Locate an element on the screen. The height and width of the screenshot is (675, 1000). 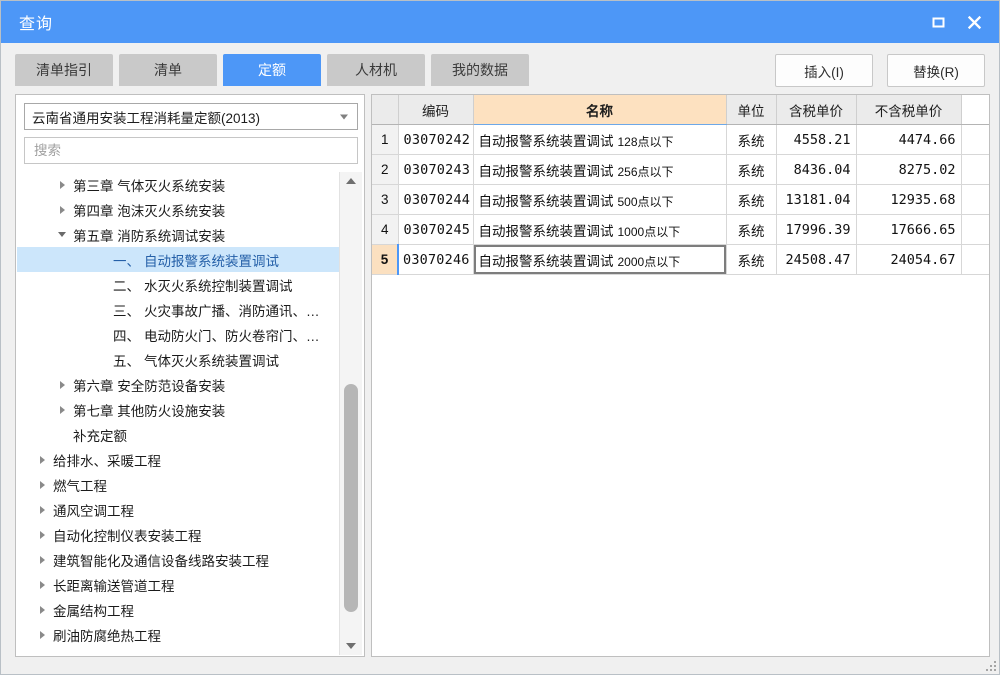
replace-button: 替换(R) is located at coordinates (936, 70).